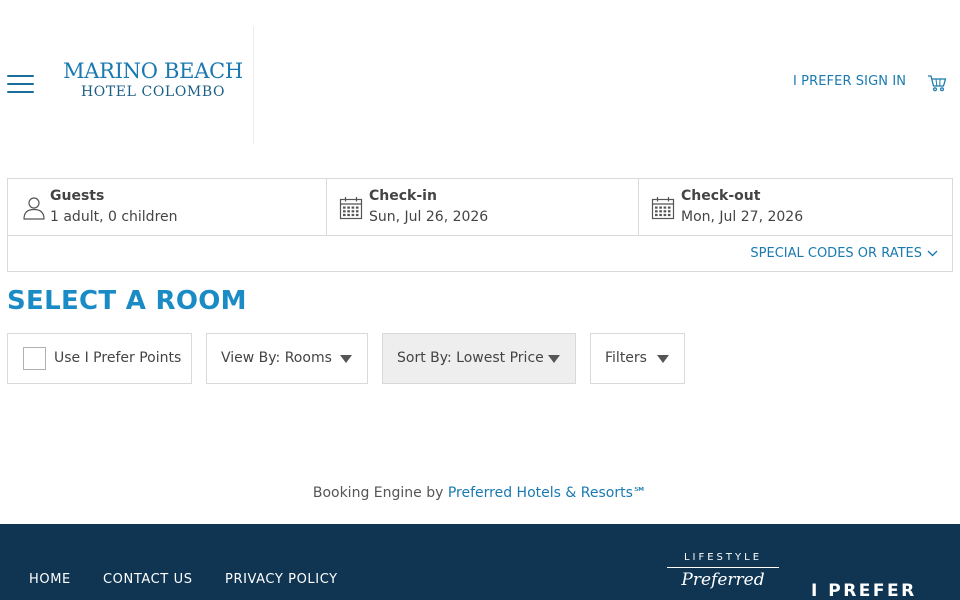  I want to click on footer-privacy-link: PRIVACY POLICY, so click(281, 579).